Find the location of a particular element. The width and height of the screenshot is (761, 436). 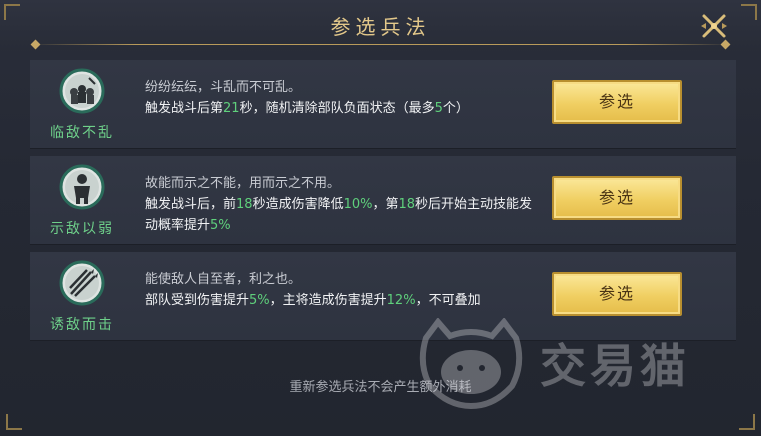

desc-text: 部队受到伤害提升 is located at coordinates (197, 300).